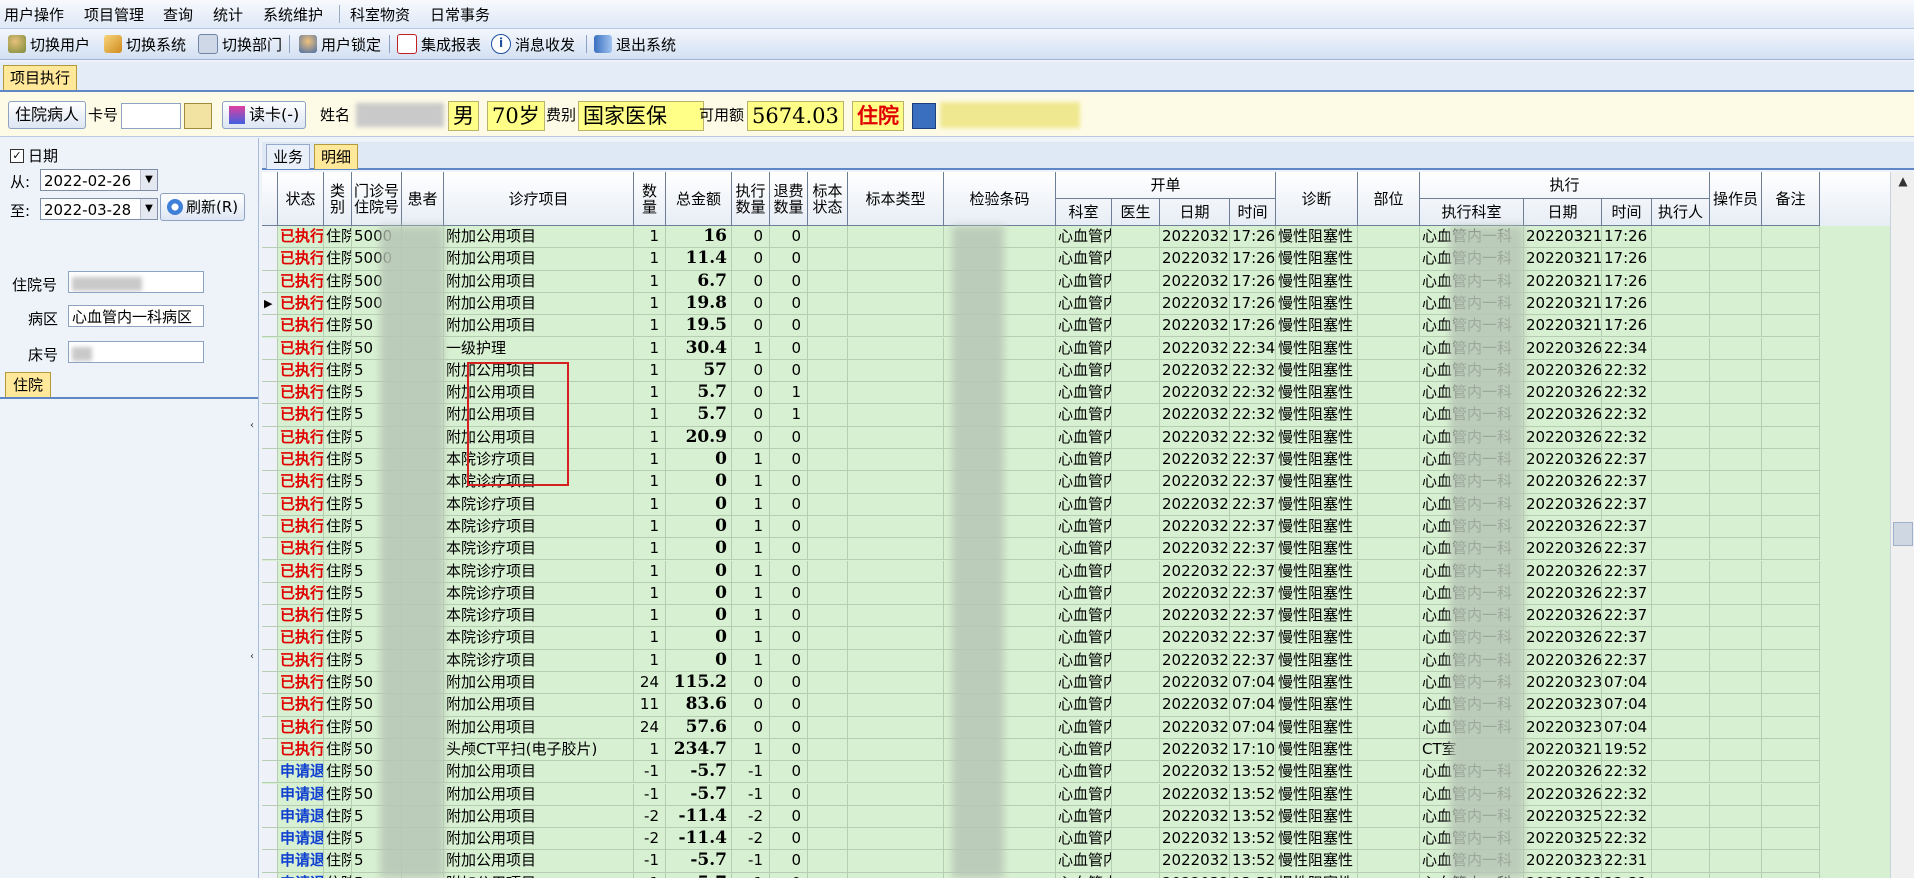 This screenshot has width=1914, height=878. Describe the element at coordinates (1563, 212) in the screenshot. I see `header-exec-date: 日期` at that location.